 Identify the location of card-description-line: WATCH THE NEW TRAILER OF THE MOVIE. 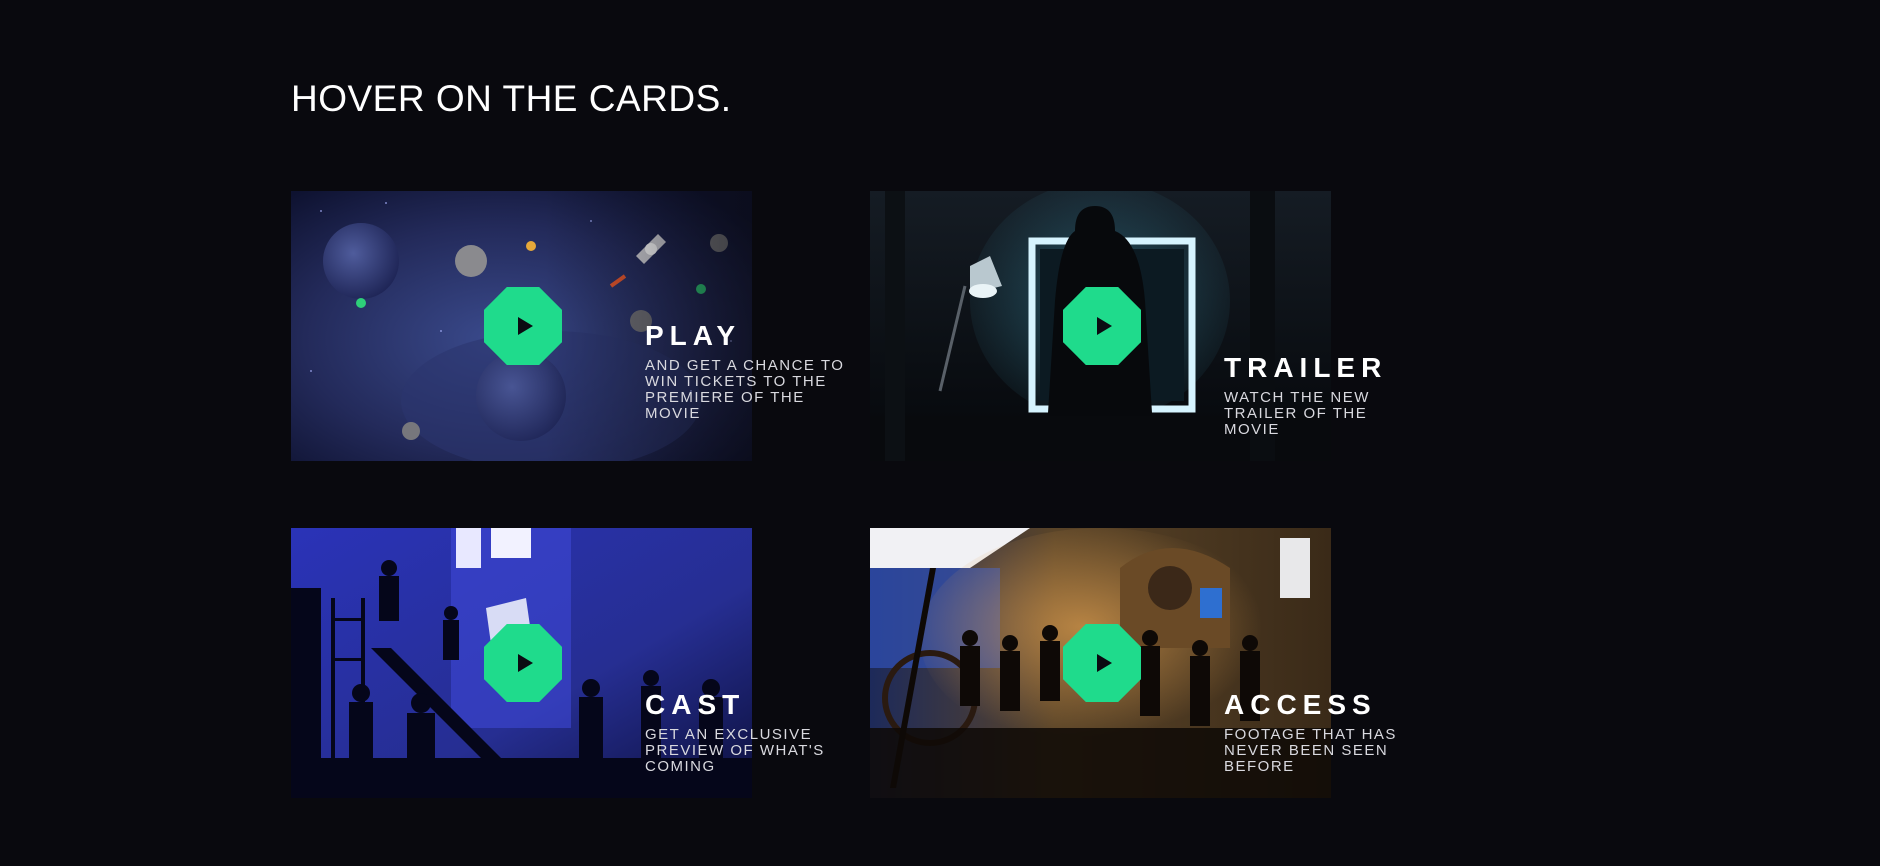
(1297, 413).